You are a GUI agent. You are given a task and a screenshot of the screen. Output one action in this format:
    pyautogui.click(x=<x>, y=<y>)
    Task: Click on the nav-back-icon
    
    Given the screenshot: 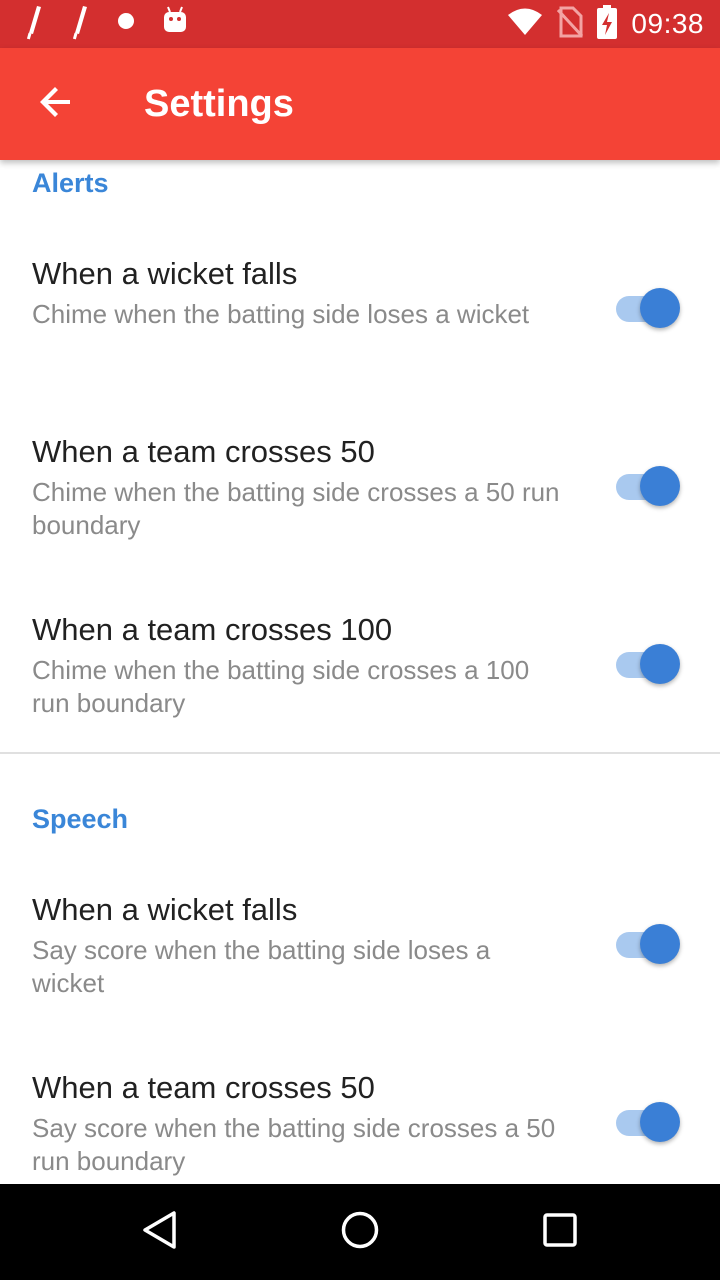 What is the action you would take?
    pyautogui.click(x=160, y=1232)
    